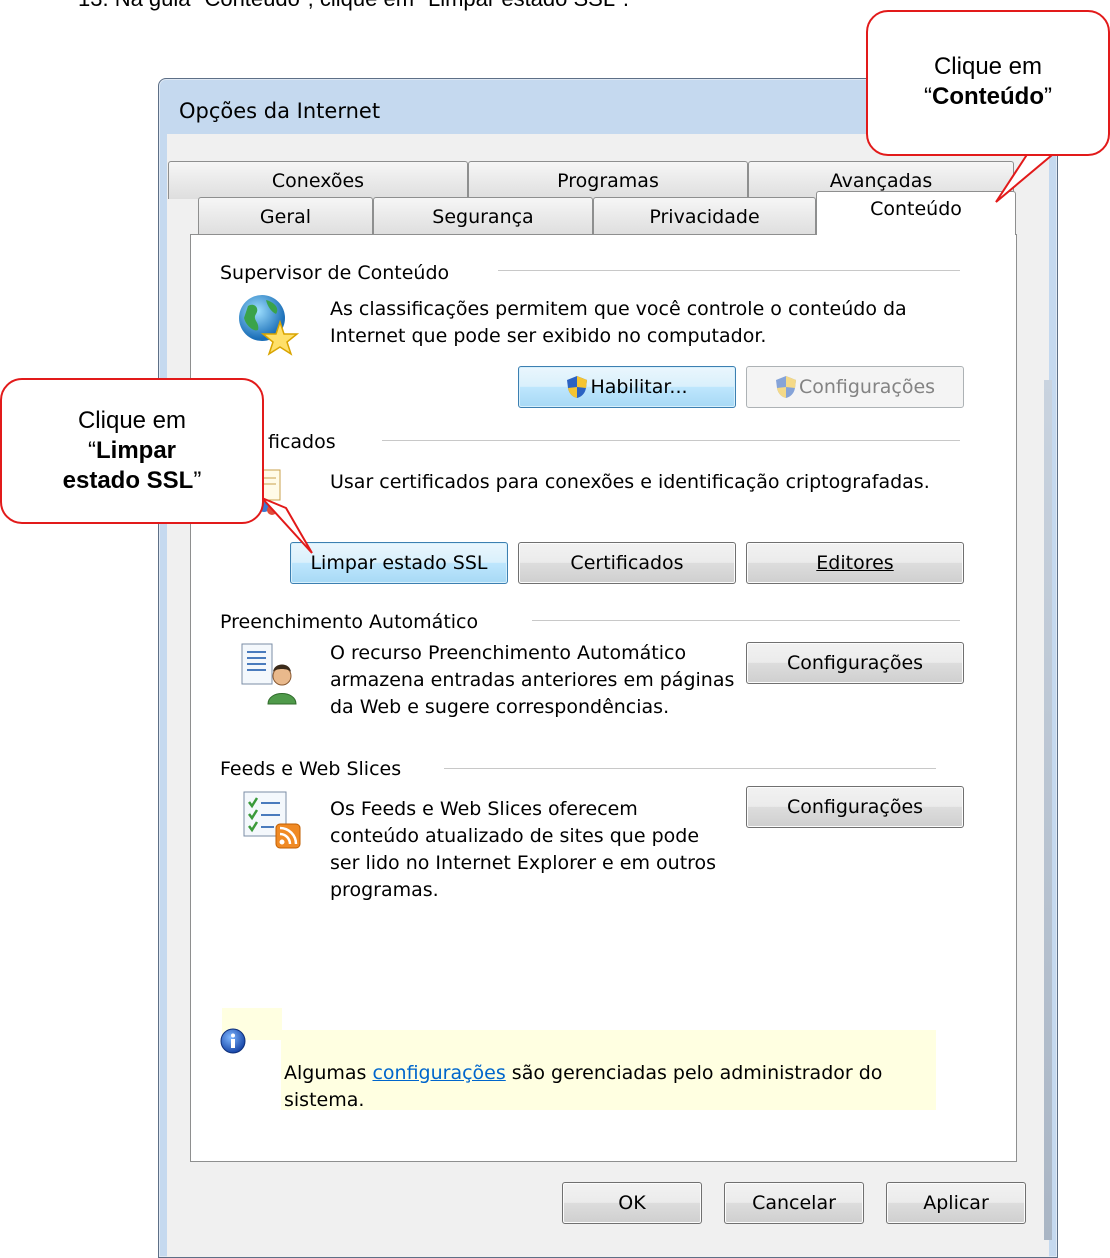  What do you see at coordinates (132, 451) in the screenshot?
I see `callout-clear-ssl: Clique em “Limpar estado SSL”` at bounding box center [132, 451].